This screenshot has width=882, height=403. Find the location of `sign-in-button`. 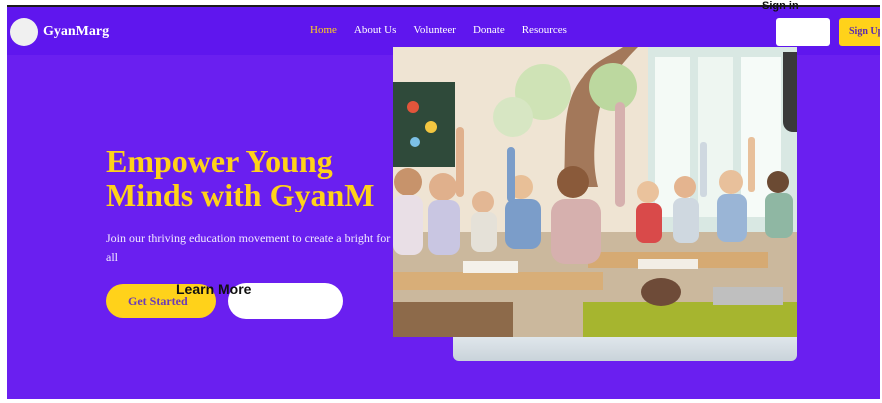

sign-in-button is located at coordinates (803, 32).